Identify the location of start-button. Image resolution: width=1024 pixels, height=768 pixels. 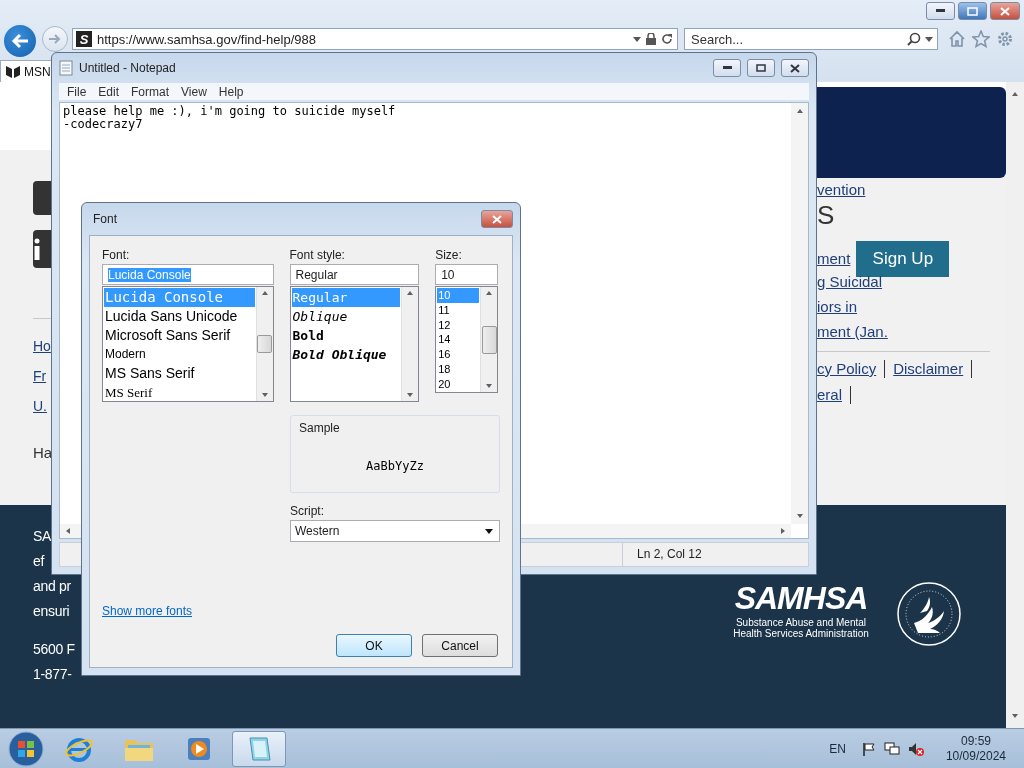
(26, 748).